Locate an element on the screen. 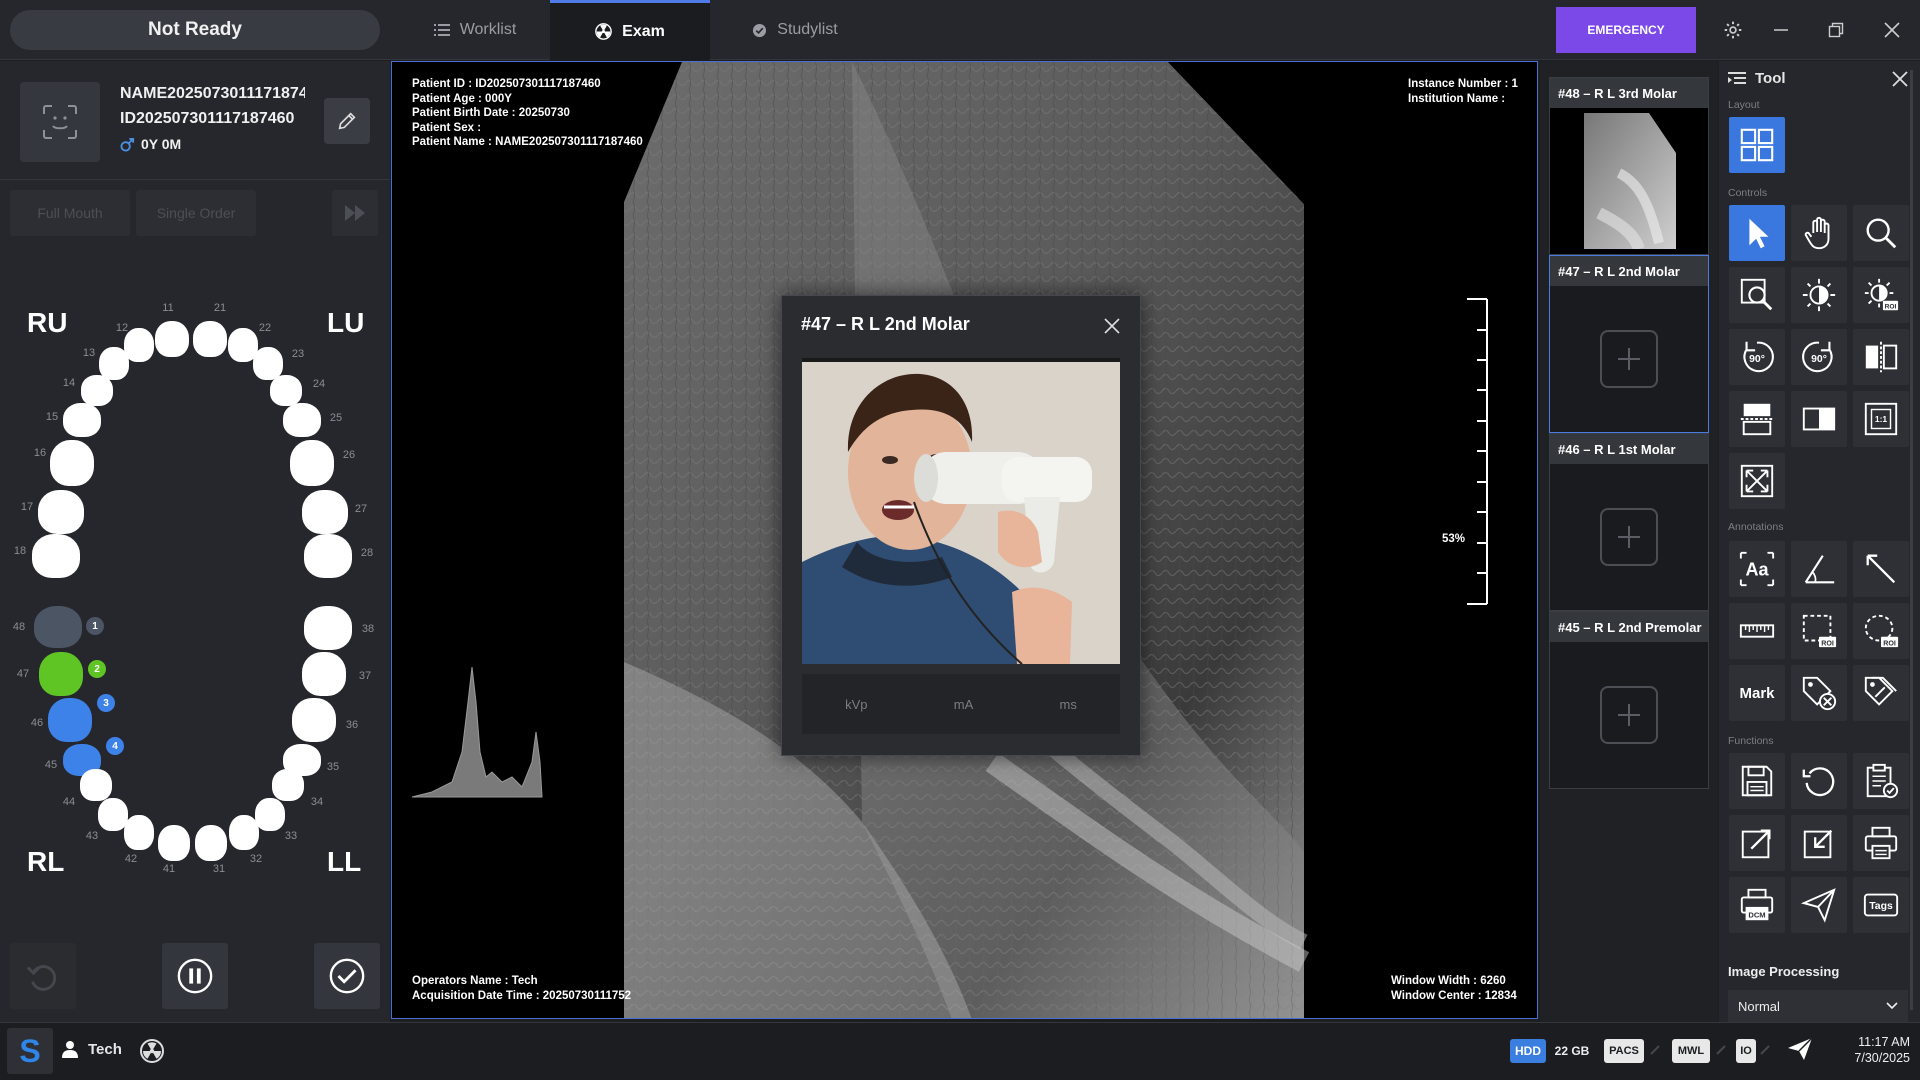 The height and width of the screenshot is (1080, 1920). tab-exam: Exam is located at coordinates (630, 30).